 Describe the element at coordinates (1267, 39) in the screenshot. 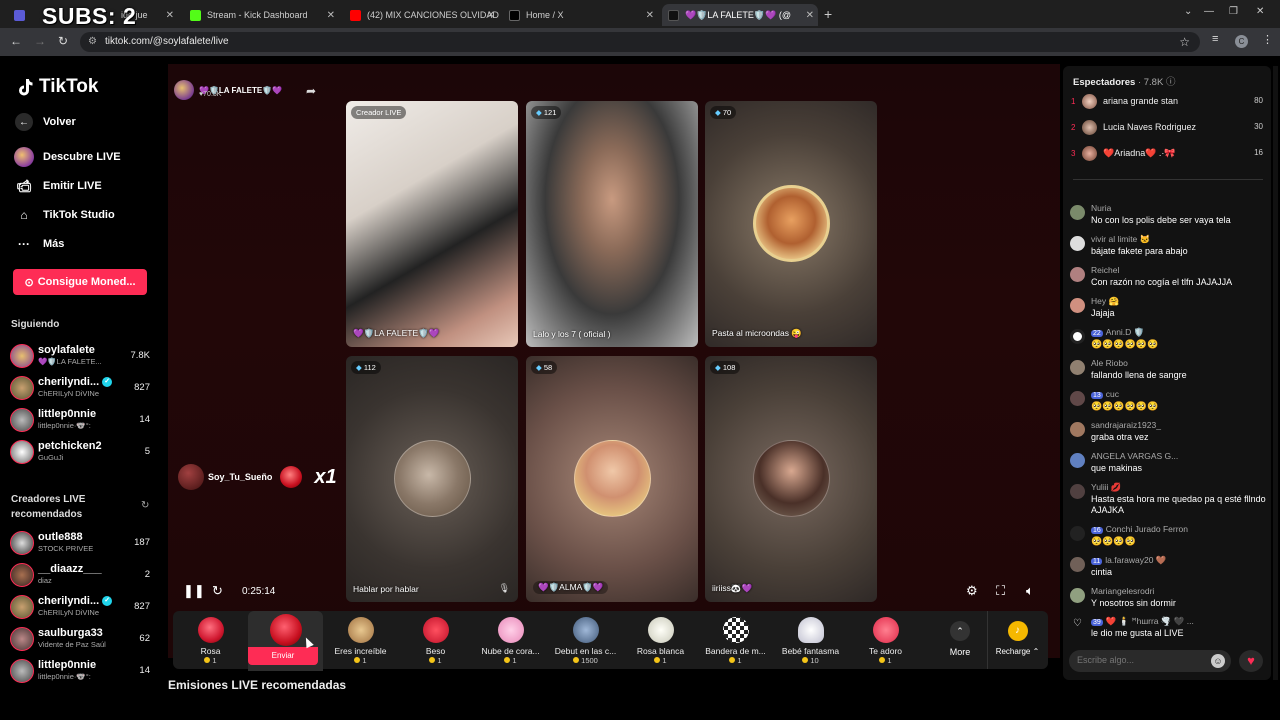

I see `menu-icon: ⋮` at that location.